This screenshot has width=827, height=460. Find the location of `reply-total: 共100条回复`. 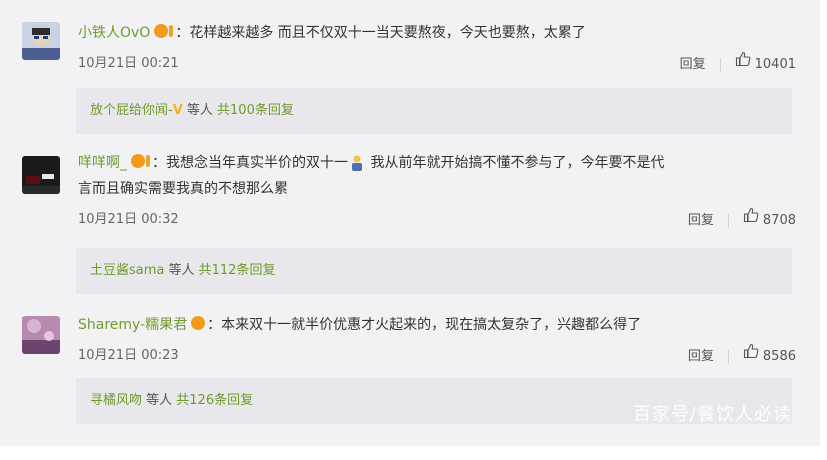

reply-total: 共100条回复 is located at coordinates (255, 110).